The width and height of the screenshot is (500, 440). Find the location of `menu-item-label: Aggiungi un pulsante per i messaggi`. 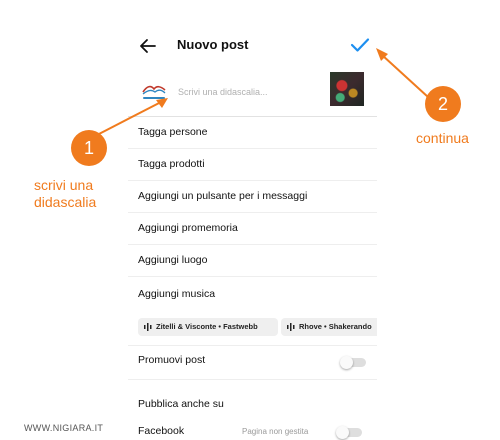

menu-item-label: Aggiungi un pulsante per i messaggi is located at coordinates (223, 196).